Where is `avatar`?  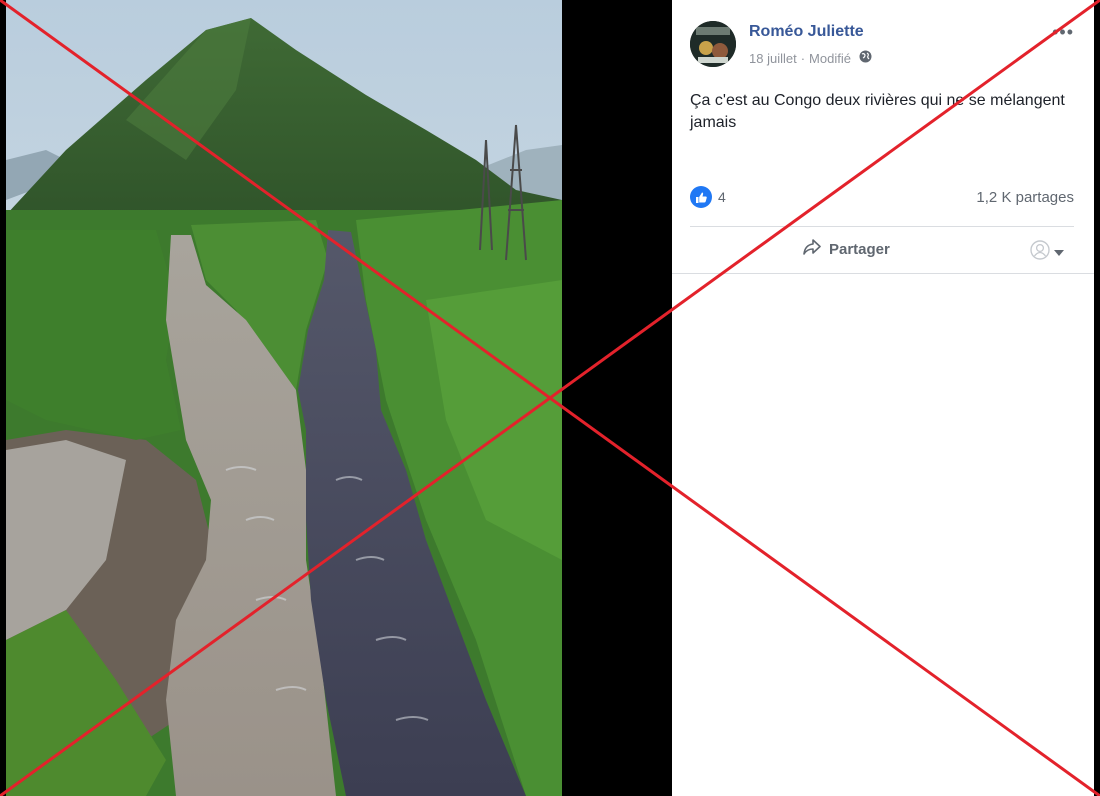 avatar is located at coordinates (713, 44).